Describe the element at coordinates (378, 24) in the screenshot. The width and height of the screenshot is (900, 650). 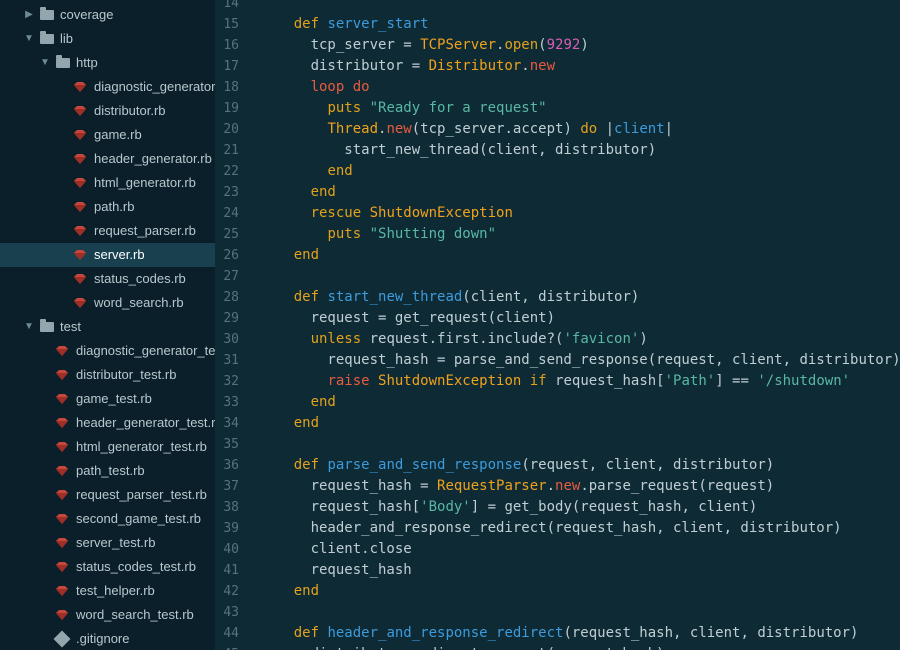
I see `code-token: server_start` at that location.